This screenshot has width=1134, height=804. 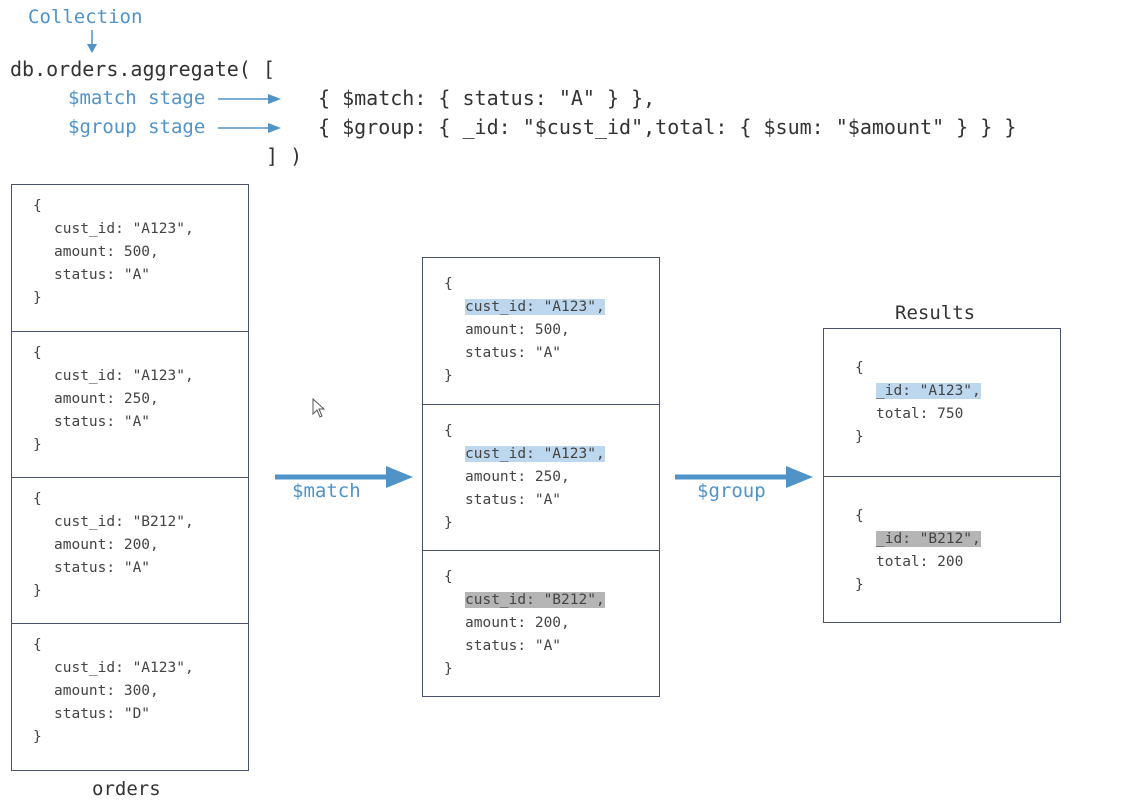 What do you see at coordinates (284, 156) in the screenshot?
I see `aggregate-close: ] )` at bounding box center [284, 156].